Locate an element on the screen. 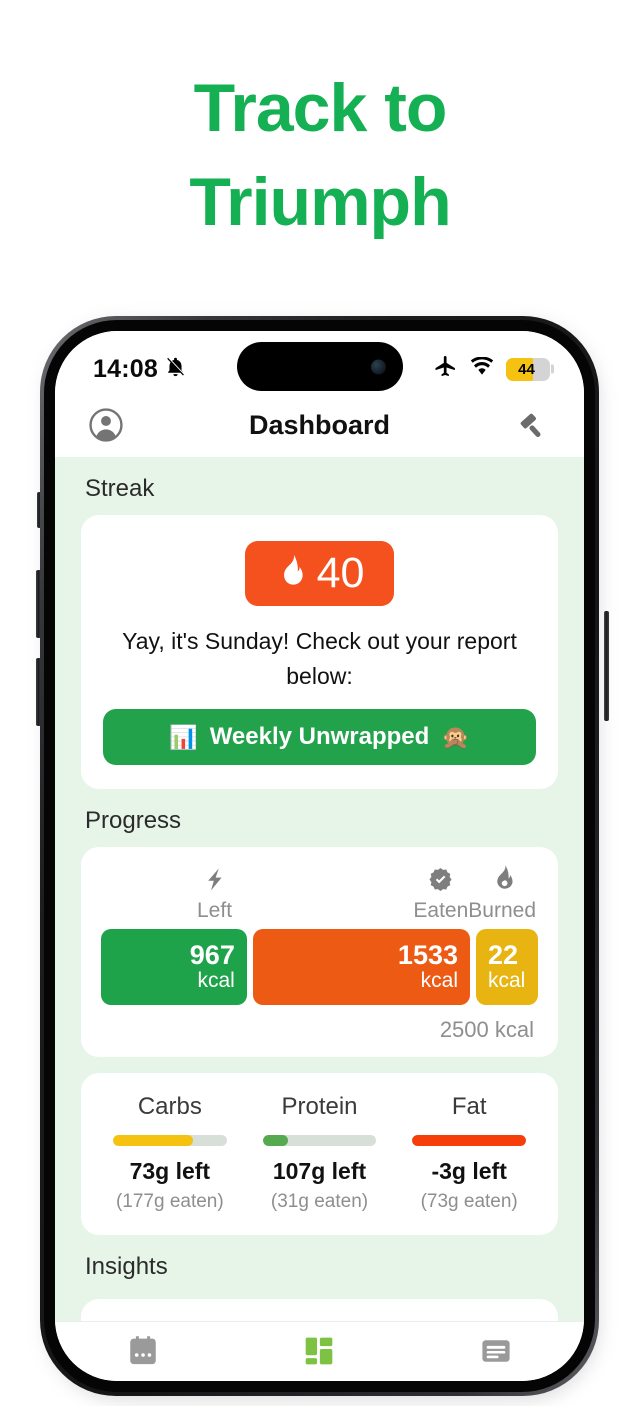 The image size is (640, 1406). streak-badge: 40 is located at coordinates (319, 573).